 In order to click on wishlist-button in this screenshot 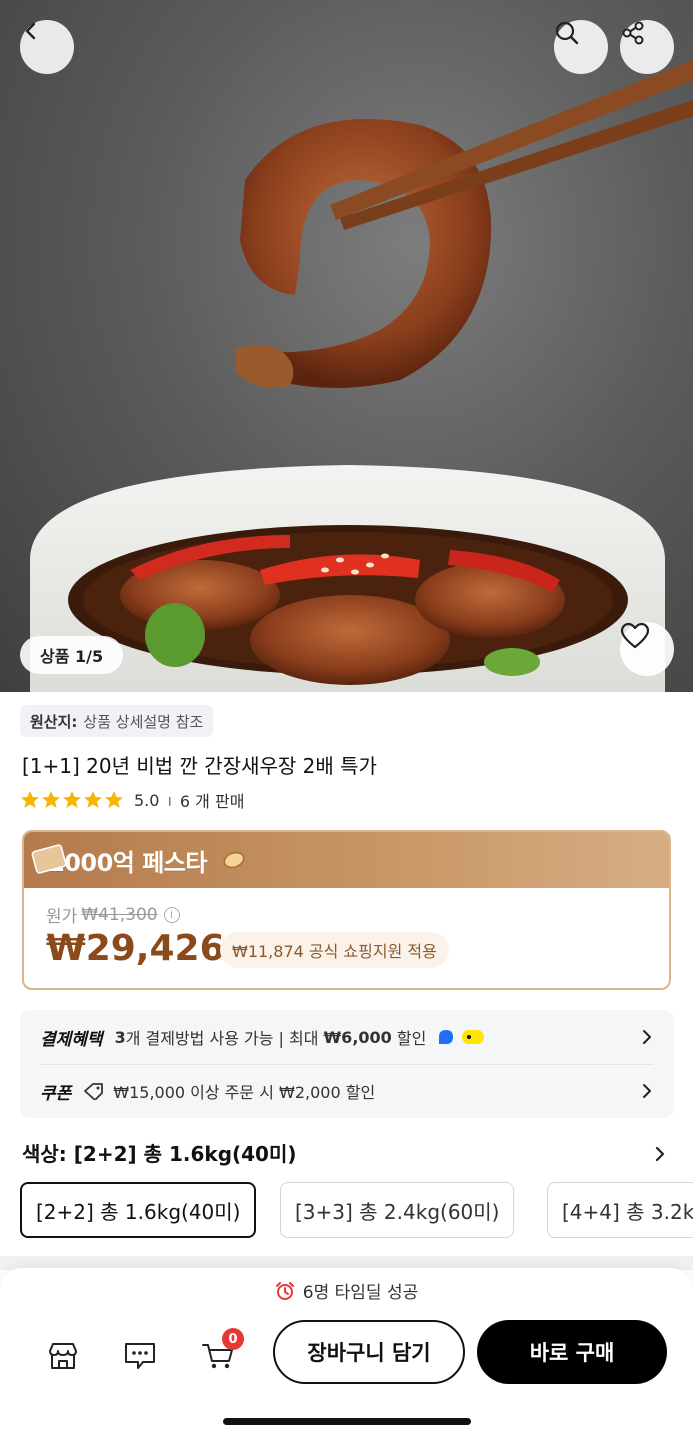, I will do `click(647, 649)`.